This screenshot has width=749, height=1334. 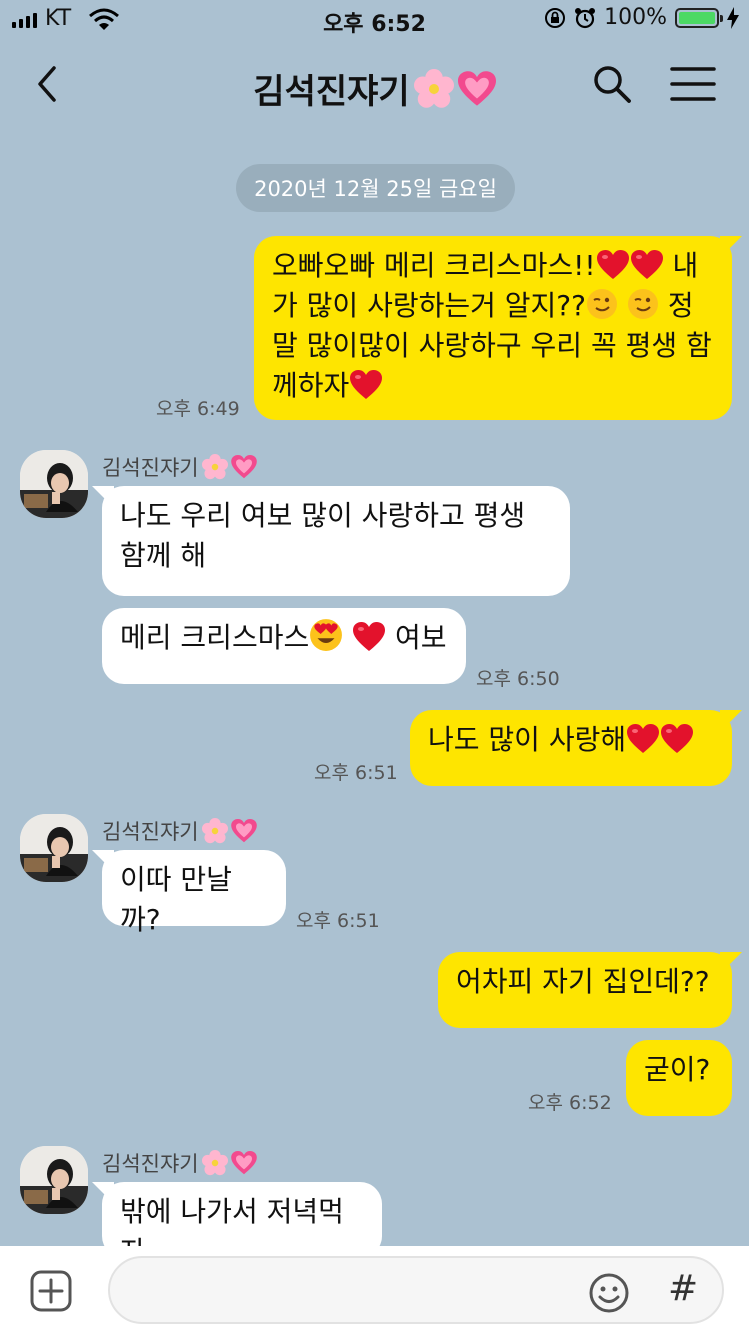 What do you see at coordinates (176, 899) in the screenshot?
I see `message-text: 이따 만날까?` at bounding box center [176, 899].